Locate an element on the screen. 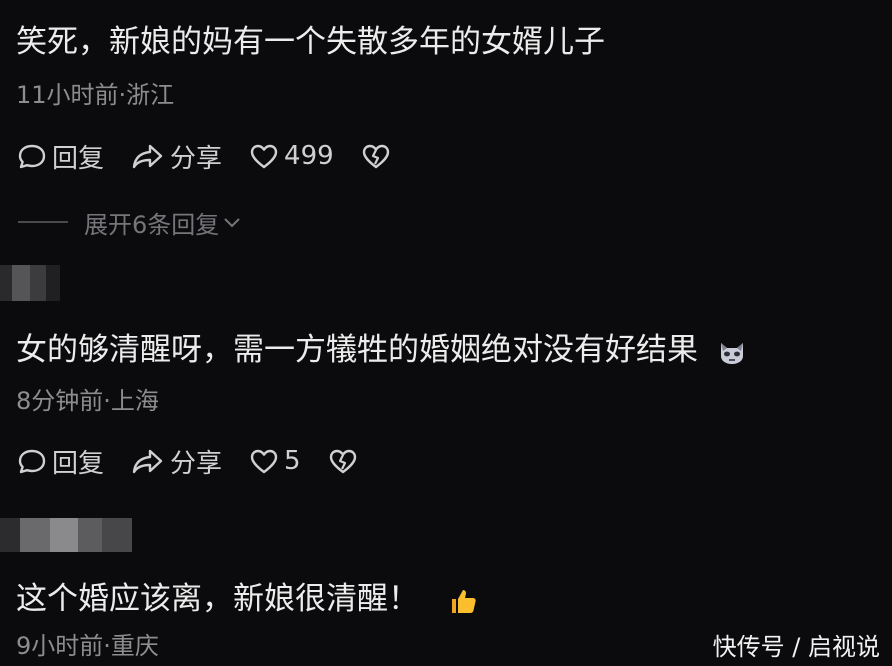 The height and width of the screenshot is (666, 892). comment-text-content: 这个婚应该离，新娘很清醒！ is located at coordinates (217, 599).